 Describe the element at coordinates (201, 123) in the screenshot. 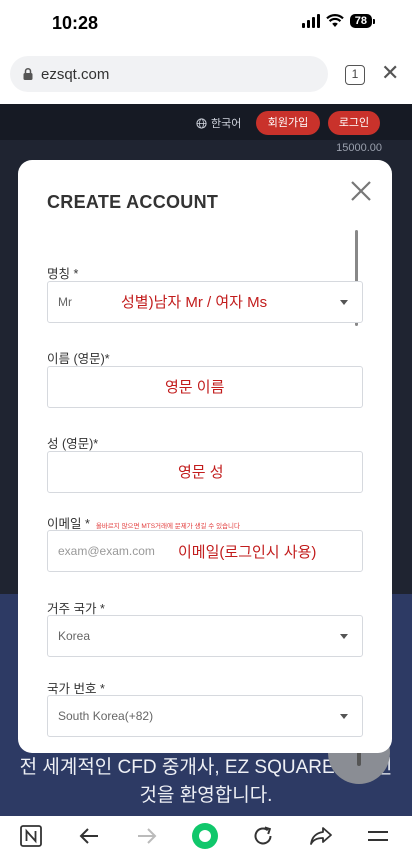

I see `globe-icon` at that location.